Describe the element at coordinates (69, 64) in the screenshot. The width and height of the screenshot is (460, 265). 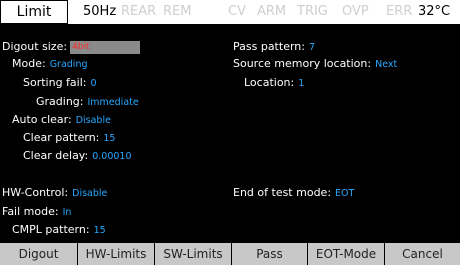
I see `mode-value: Grading` at that location.